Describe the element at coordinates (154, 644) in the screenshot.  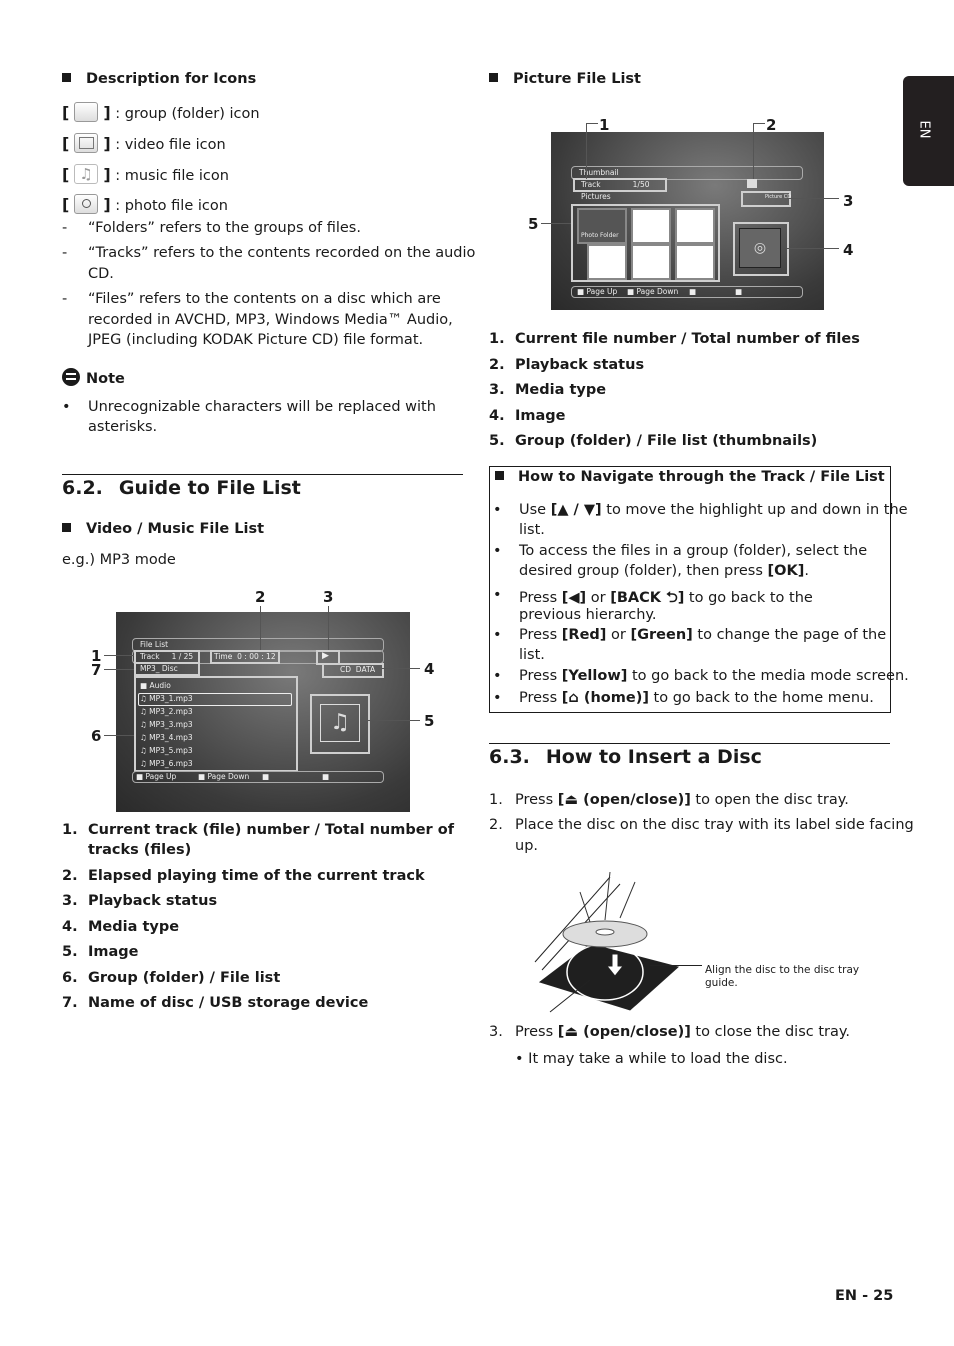
I see `screen-title: File List` at that location.